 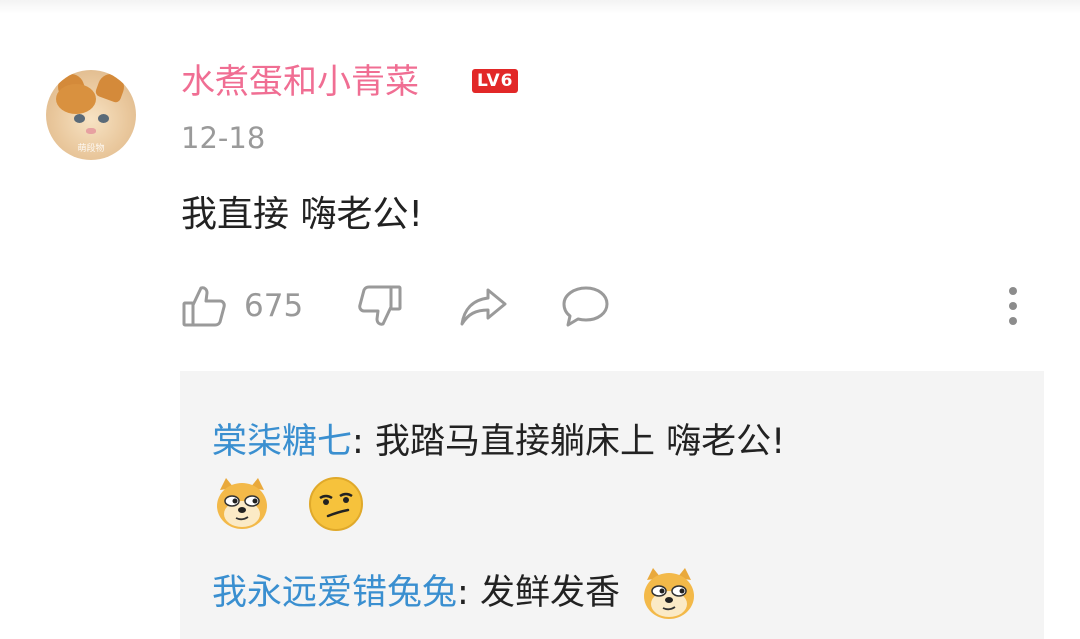 What do you see at coordinates (204, 306) in the screenshot?
I see `thumbs-up-icon` at bounding box center [204, 306].